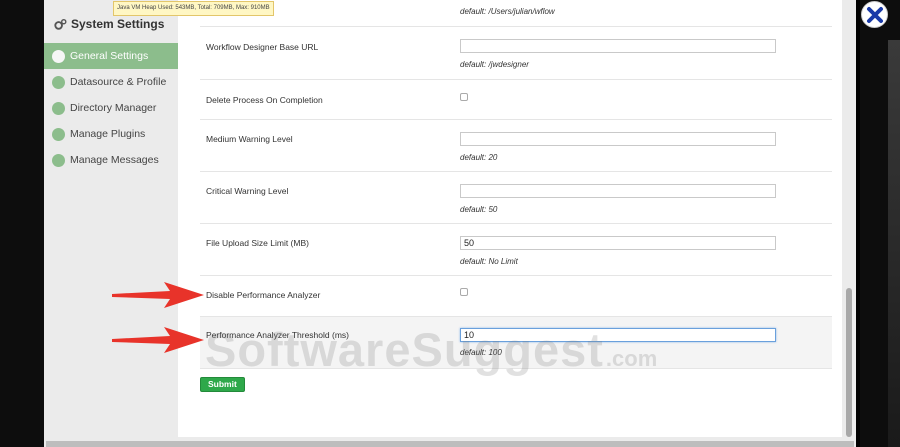 This screenshot has height=447, width=900. What do you see at coordinates (464, 292) in the screenshot?
I see `disable-analyzer-checkbox` at bounding box center [464, 292].